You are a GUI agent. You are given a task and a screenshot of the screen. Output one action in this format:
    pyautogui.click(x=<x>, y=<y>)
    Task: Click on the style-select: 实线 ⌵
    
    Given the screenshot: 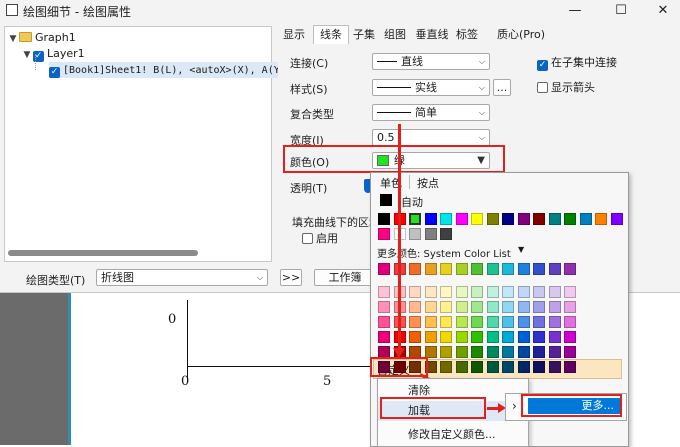 What is the action you would take?
    pyautogui.click(x=431, y=87)
    